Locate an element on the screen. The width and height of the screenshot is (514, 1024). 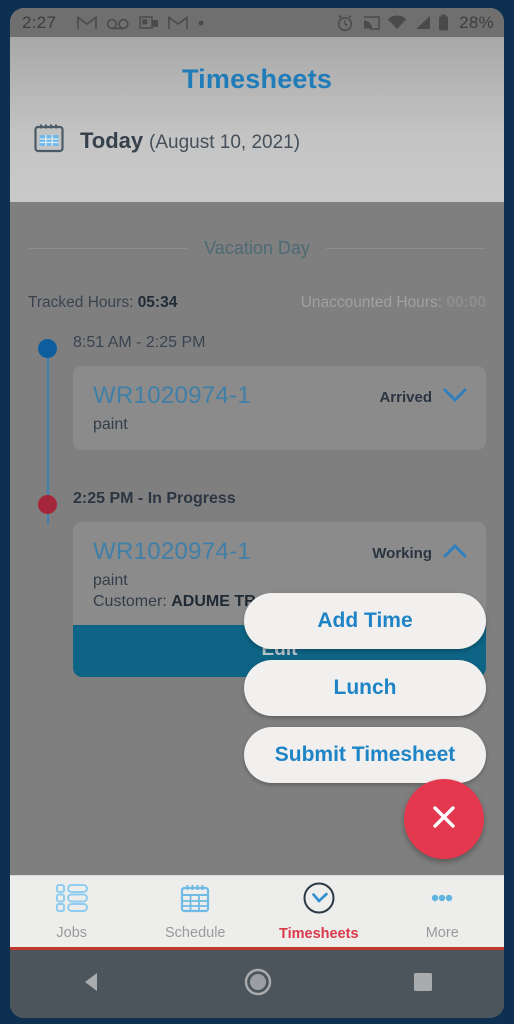
lunch-button: Lunch is located at coordinates (365, 688).